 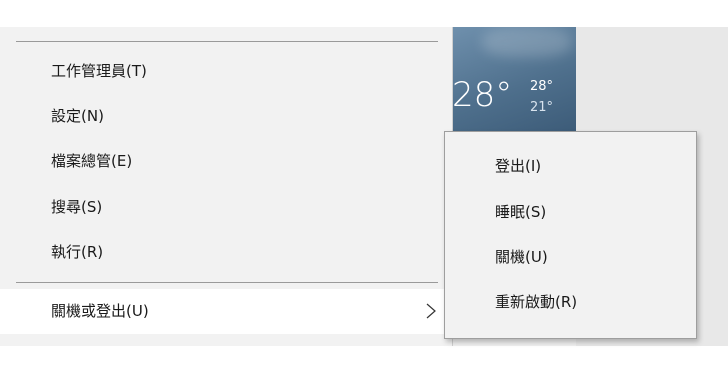 What do you see at coordinates (542, 107) in the screenshot?
I see `weather-low-temp: 21°` at bounding box center [542, 107].